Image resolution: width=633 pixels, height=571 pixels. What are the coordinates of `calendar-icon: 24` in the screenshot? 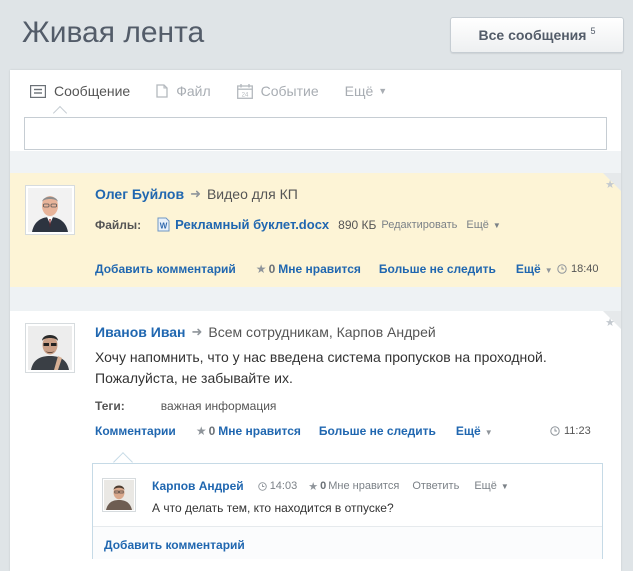 It's located at (244, 91).